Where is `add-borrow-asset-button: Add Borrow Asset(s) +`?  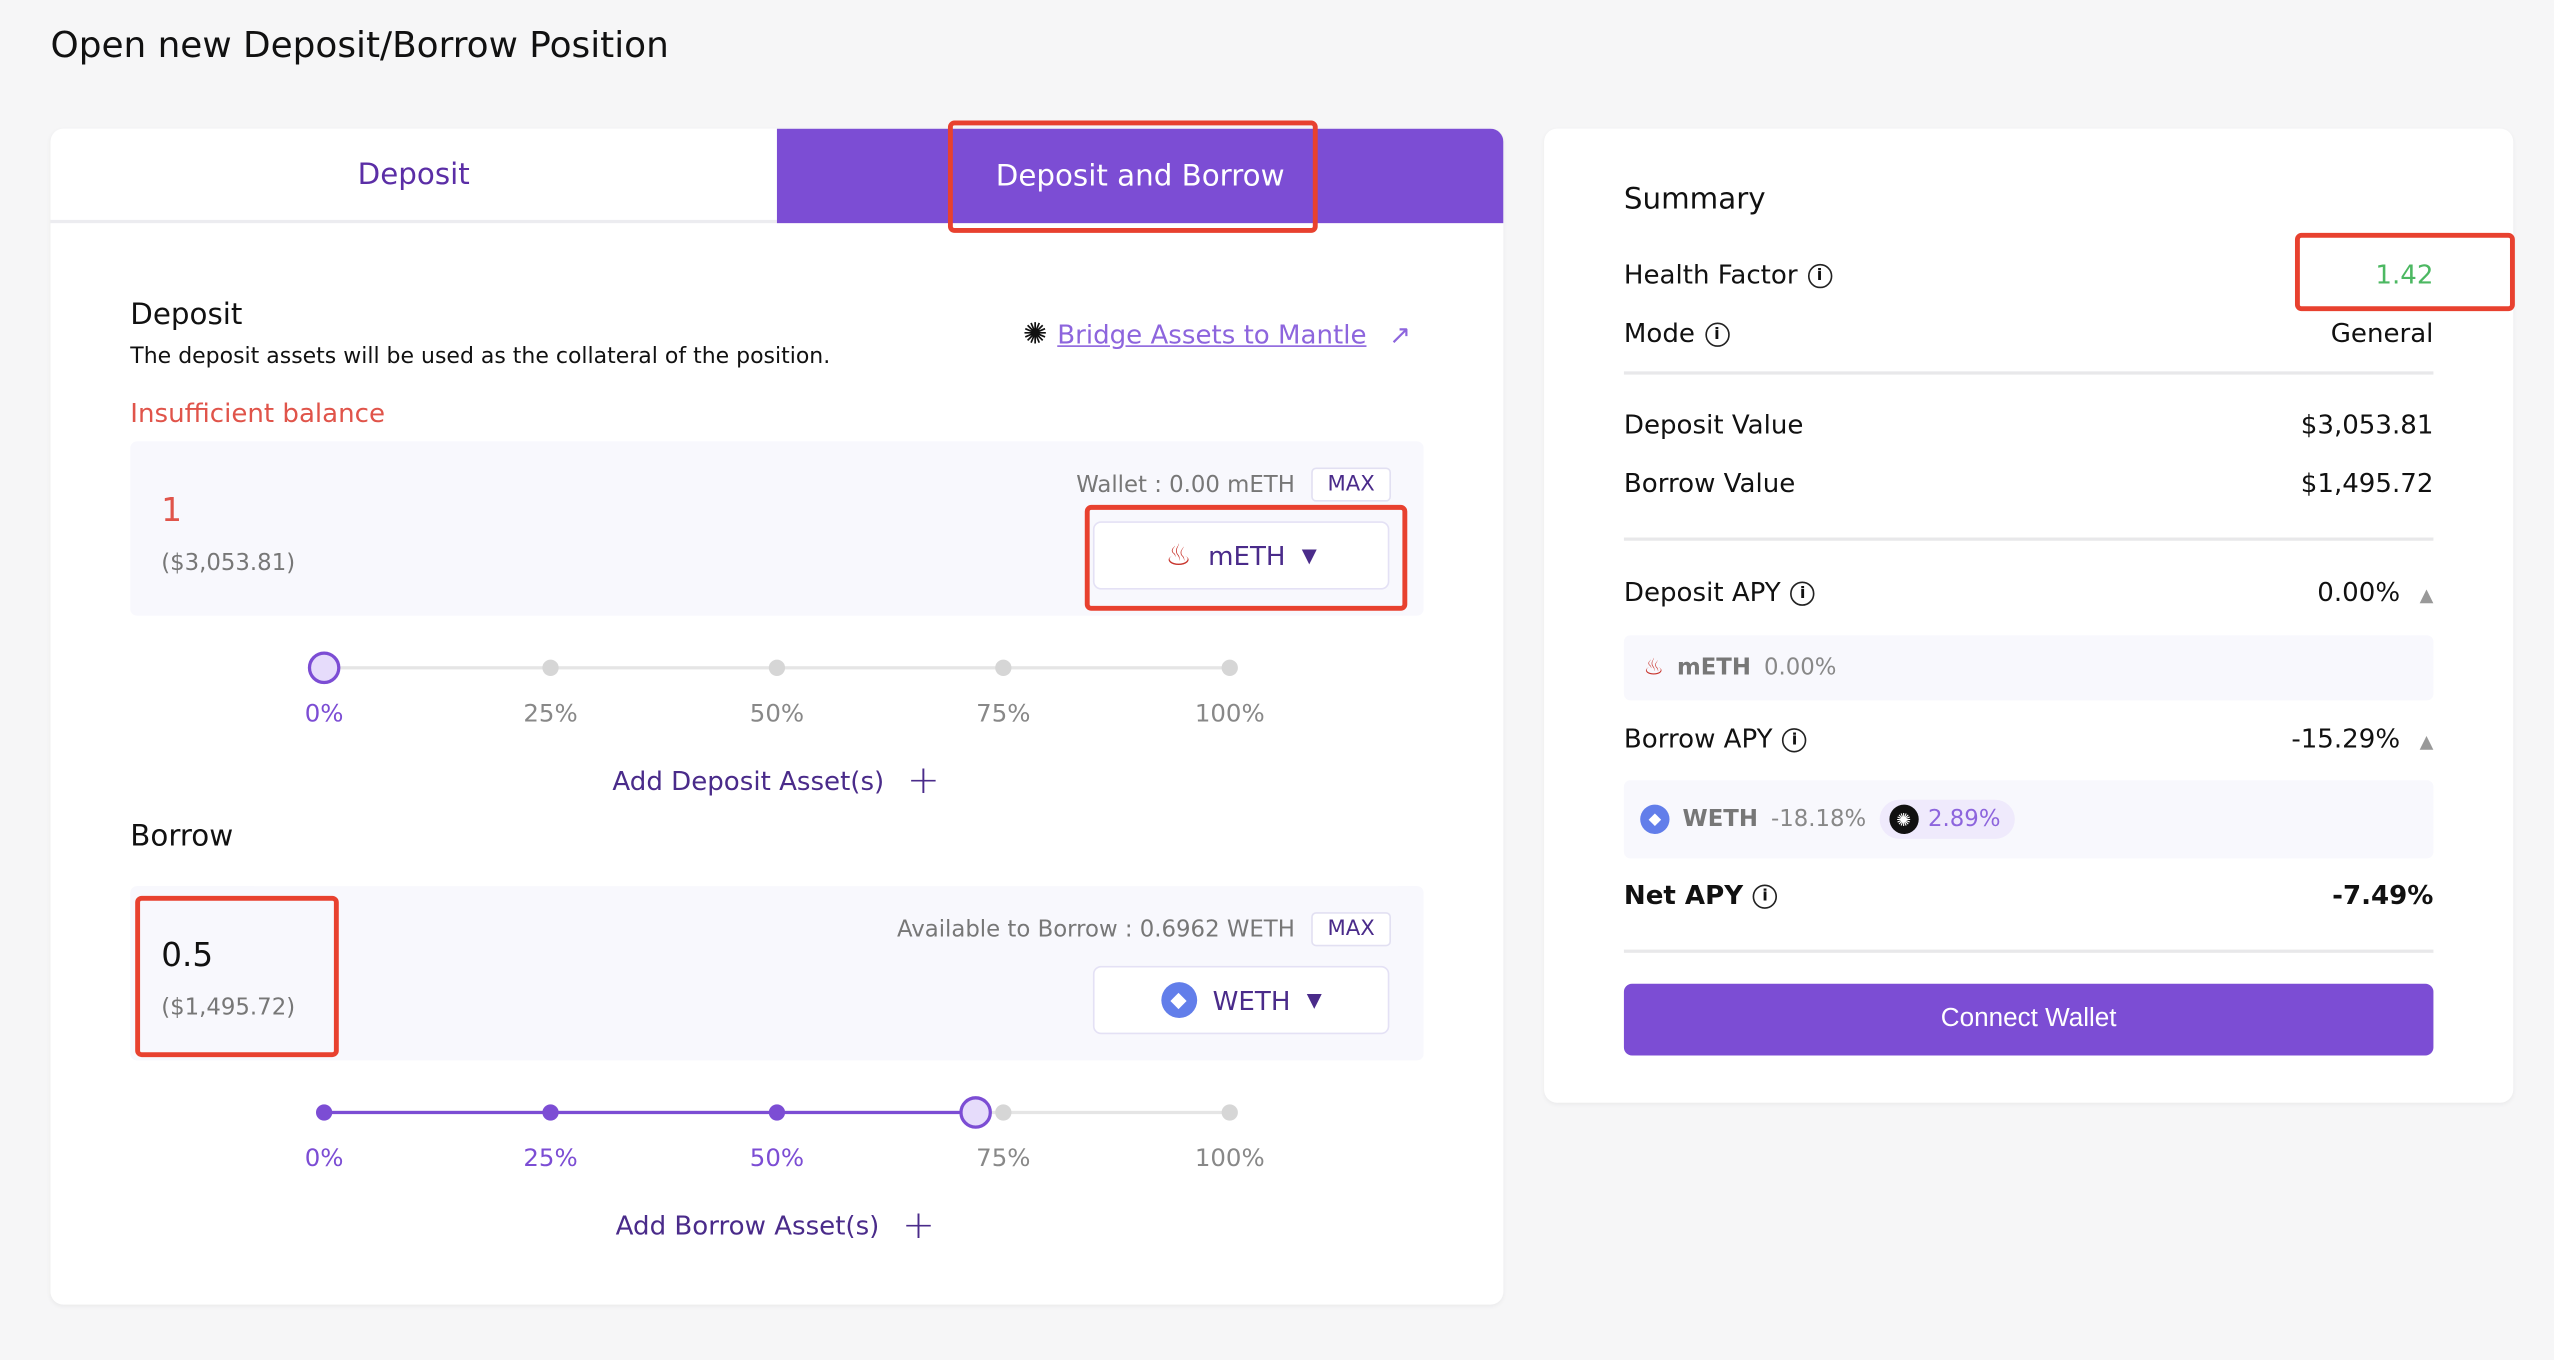 add-borrow-asset-button: Add Borrow Asset(s) + is located at coordinates (775, 1225).